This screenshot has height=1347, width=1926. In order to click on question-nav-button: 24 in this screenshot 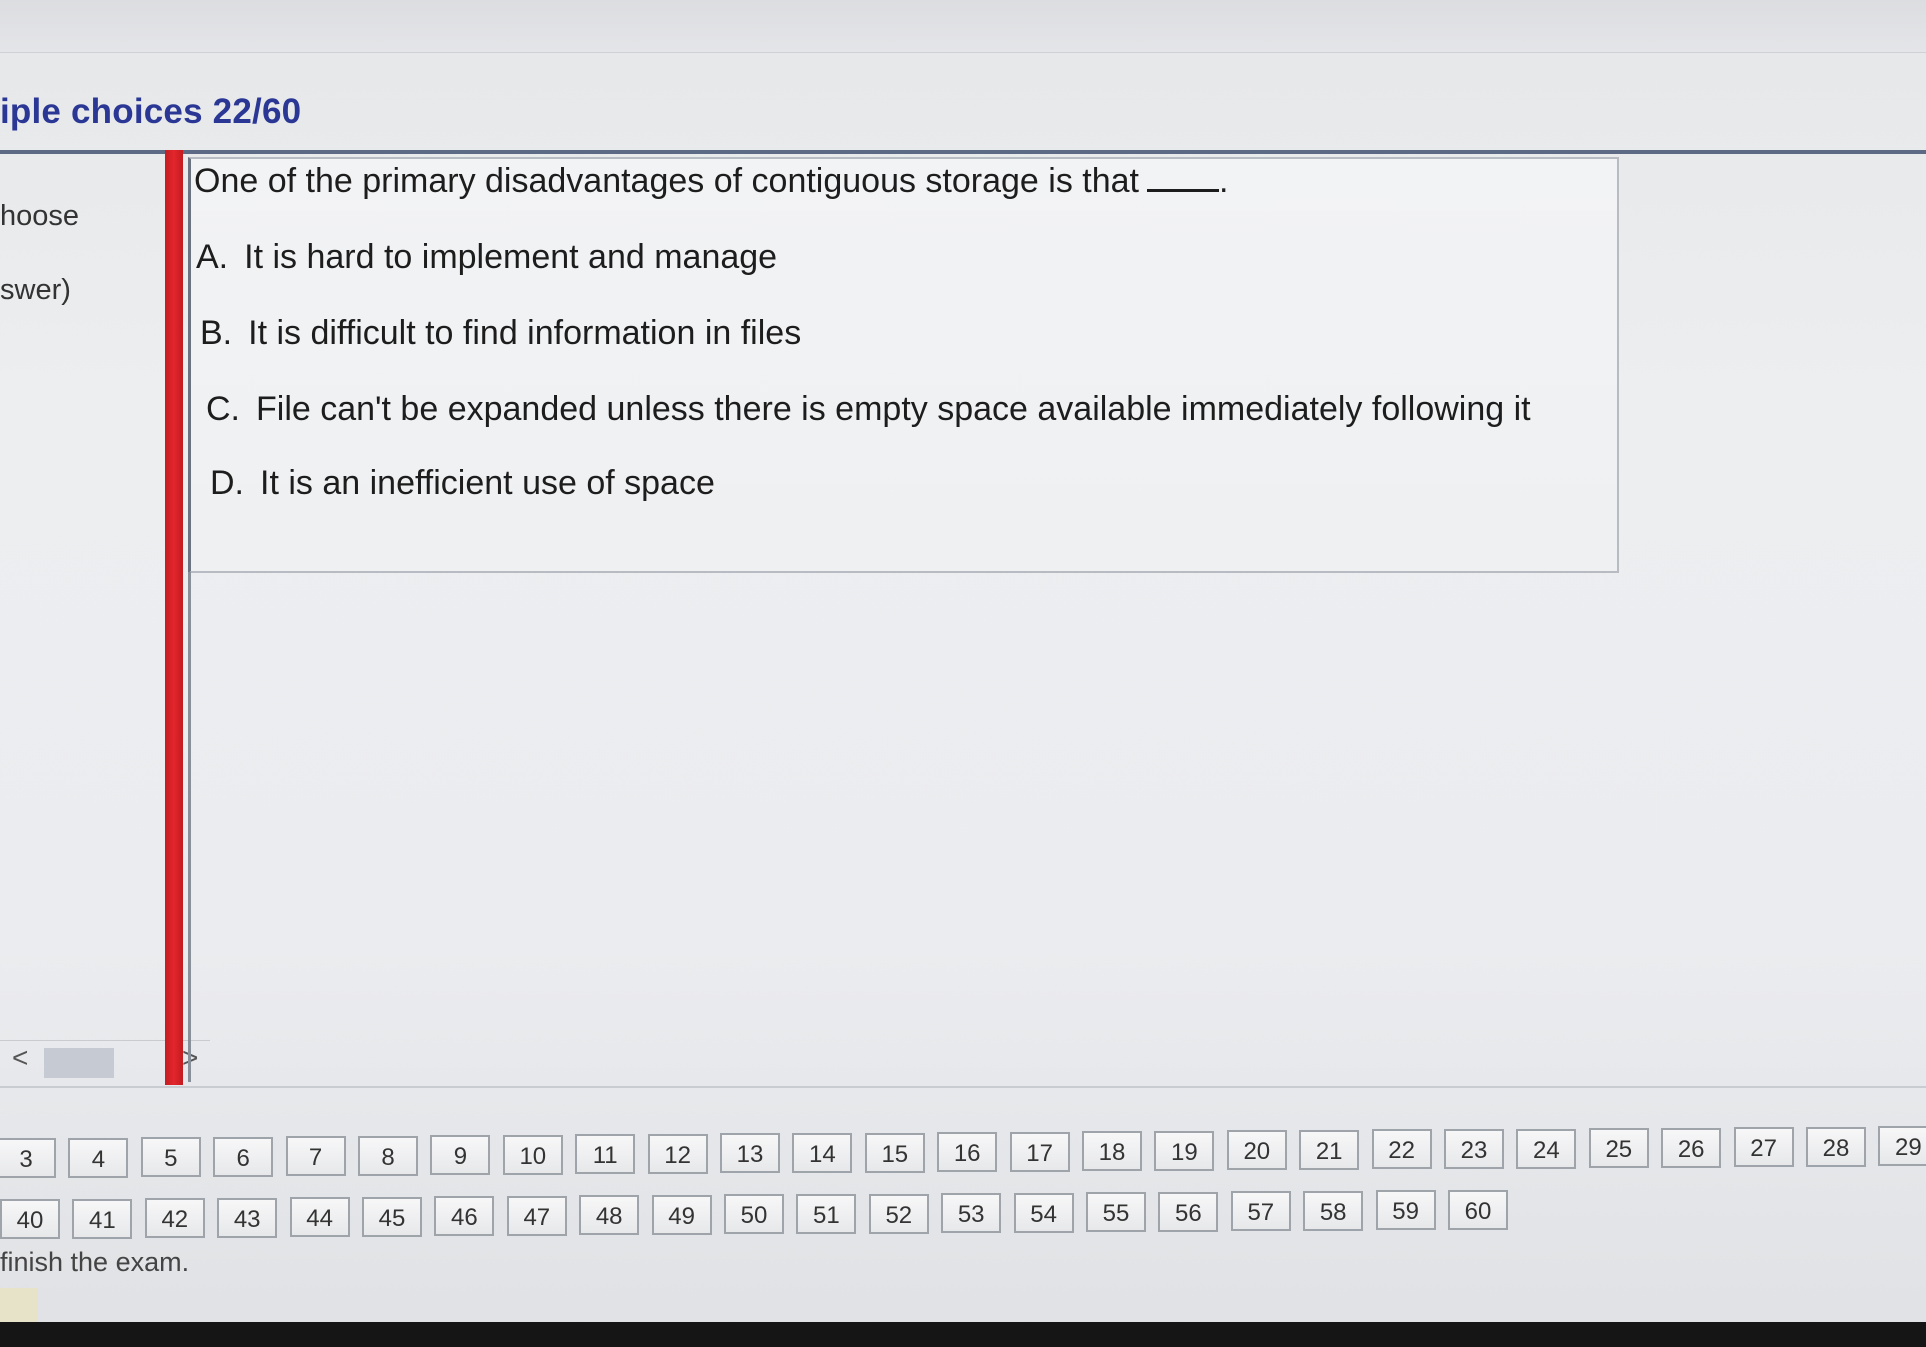, I will do `click(1546, 1149)`.